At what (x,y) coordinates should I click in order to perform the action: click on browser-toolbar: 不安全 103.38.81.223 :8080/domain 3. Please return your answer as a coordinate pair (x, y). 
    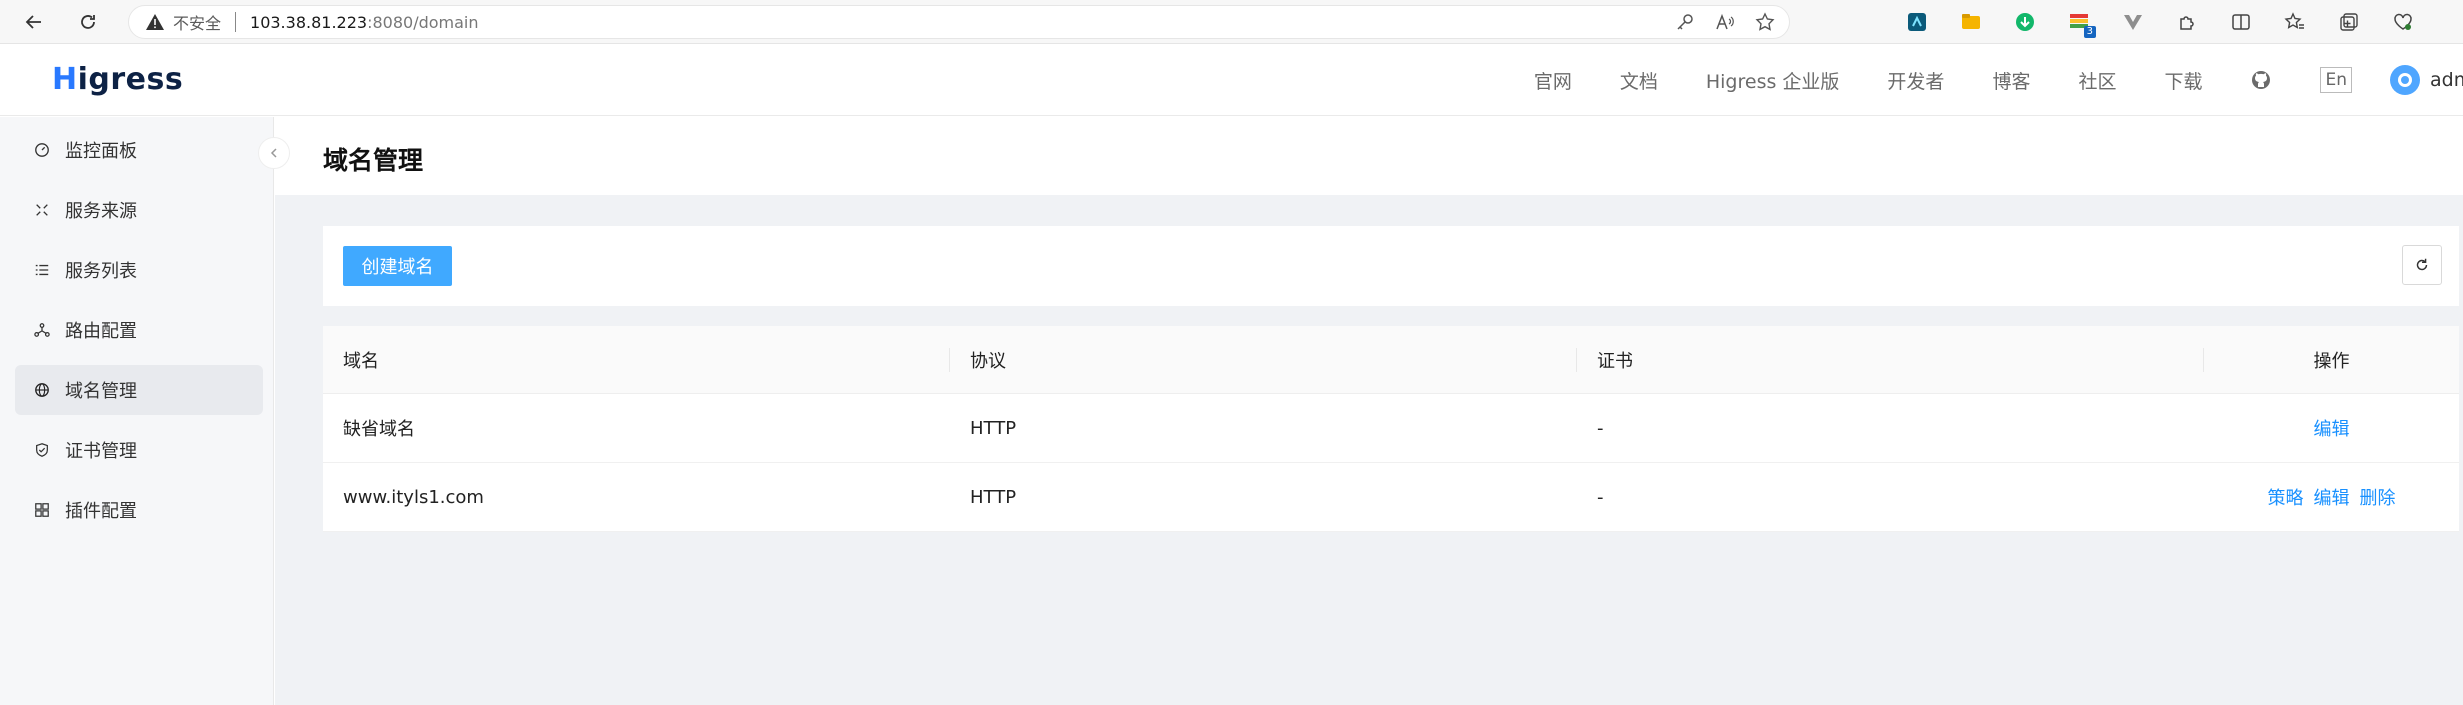
    Looking at the image, I should click on (1231, 22).